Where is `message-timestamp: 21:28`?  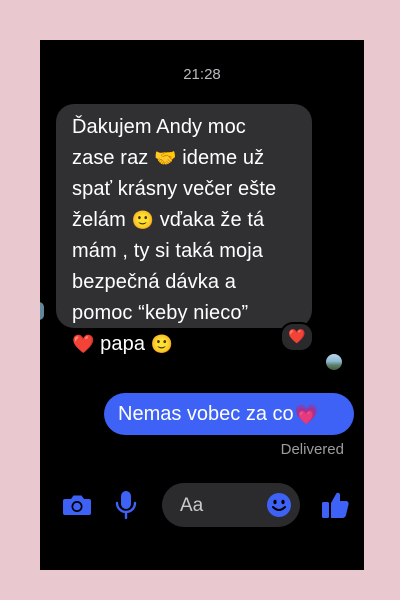 message-timestamp: 21:28 is located at coordinates (202, 74).